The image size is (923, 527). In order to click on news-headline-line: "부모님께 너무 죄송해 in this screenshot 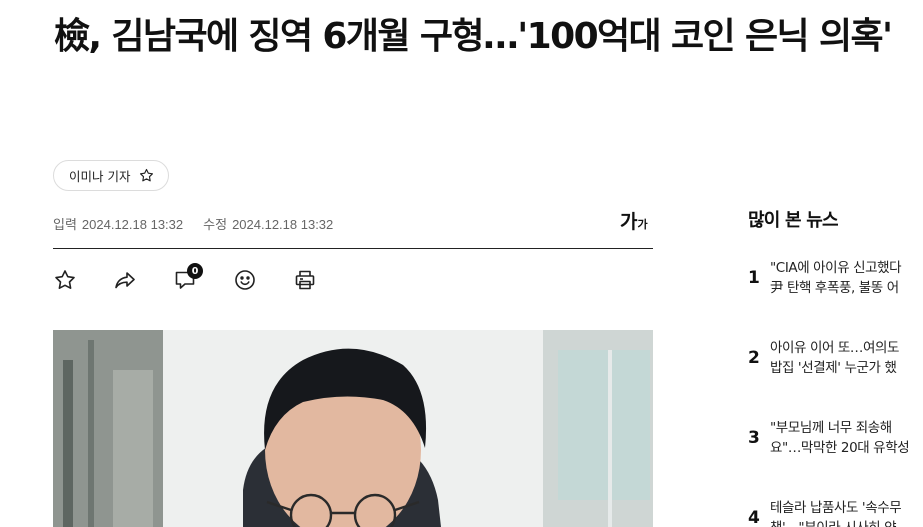, I will do `click(831, 428)`.